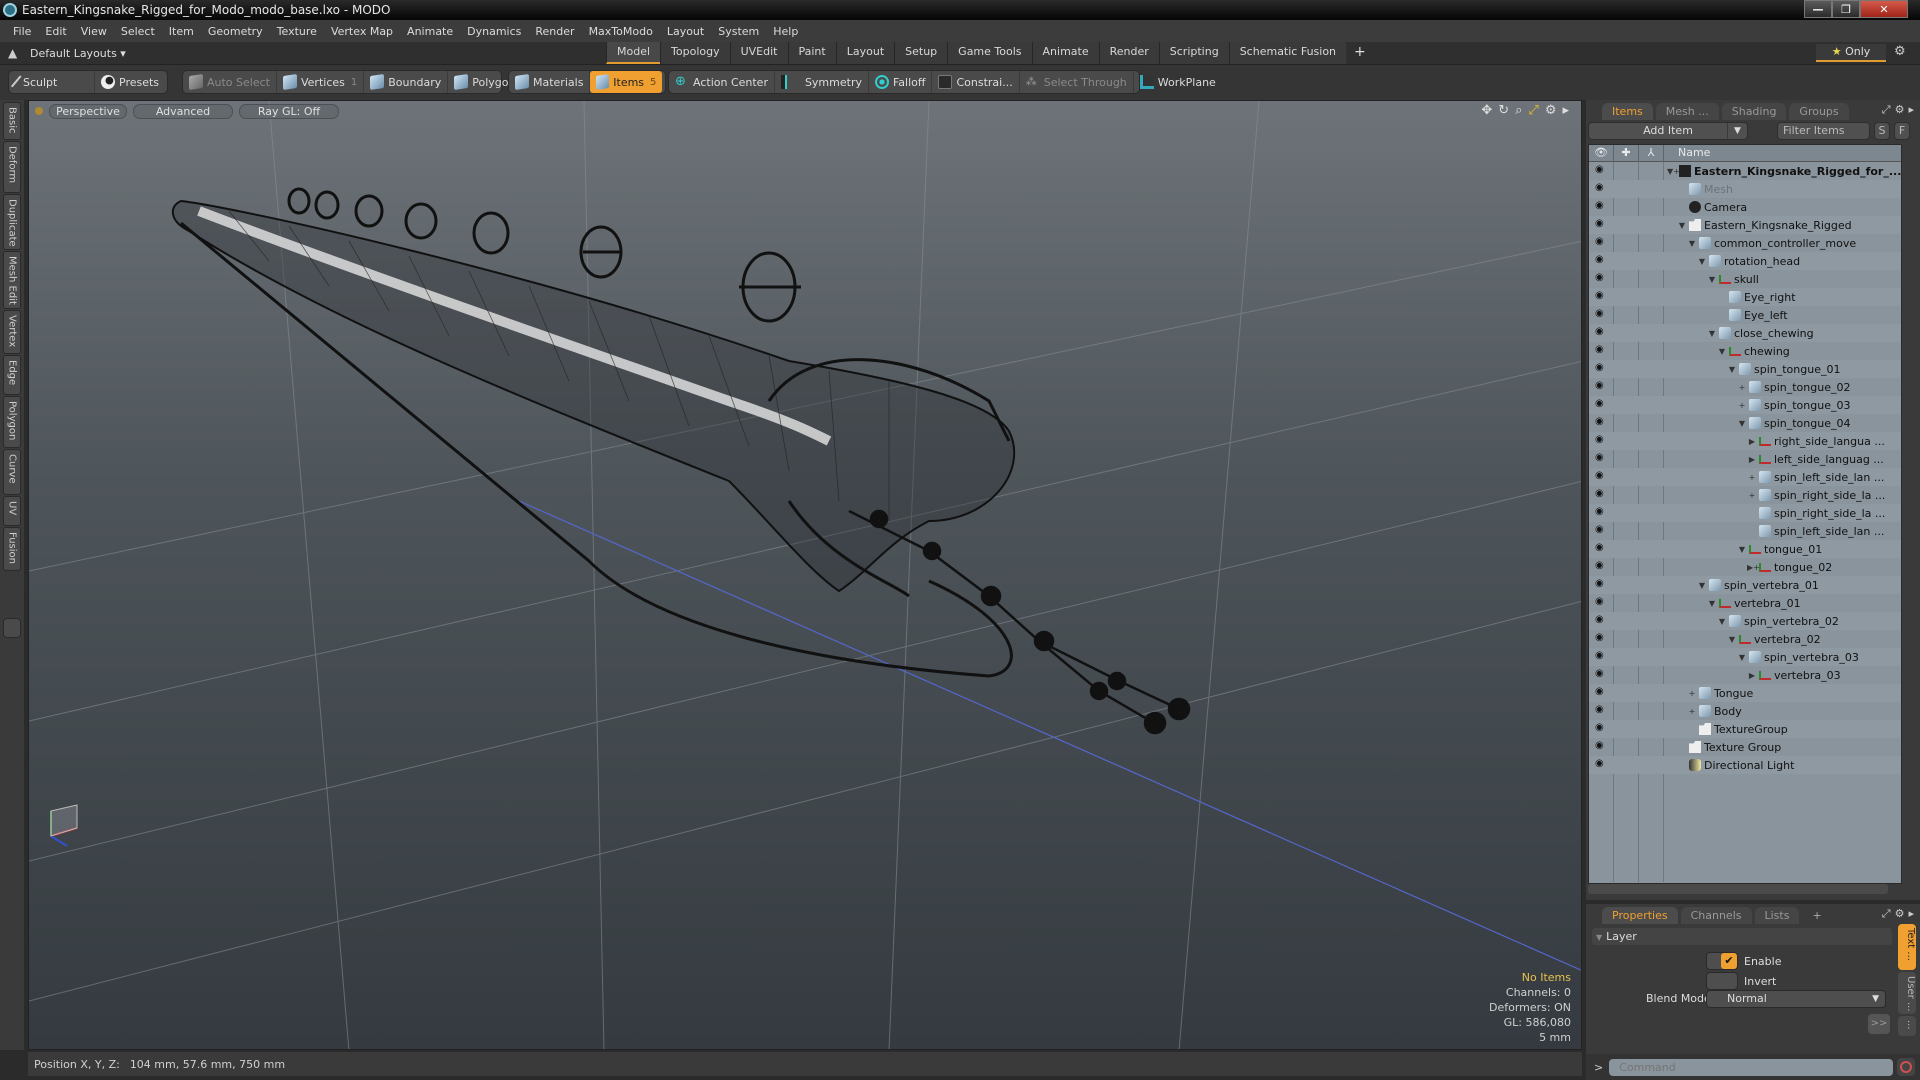  I want to click on presets-button: Presets, so click(130, 82).